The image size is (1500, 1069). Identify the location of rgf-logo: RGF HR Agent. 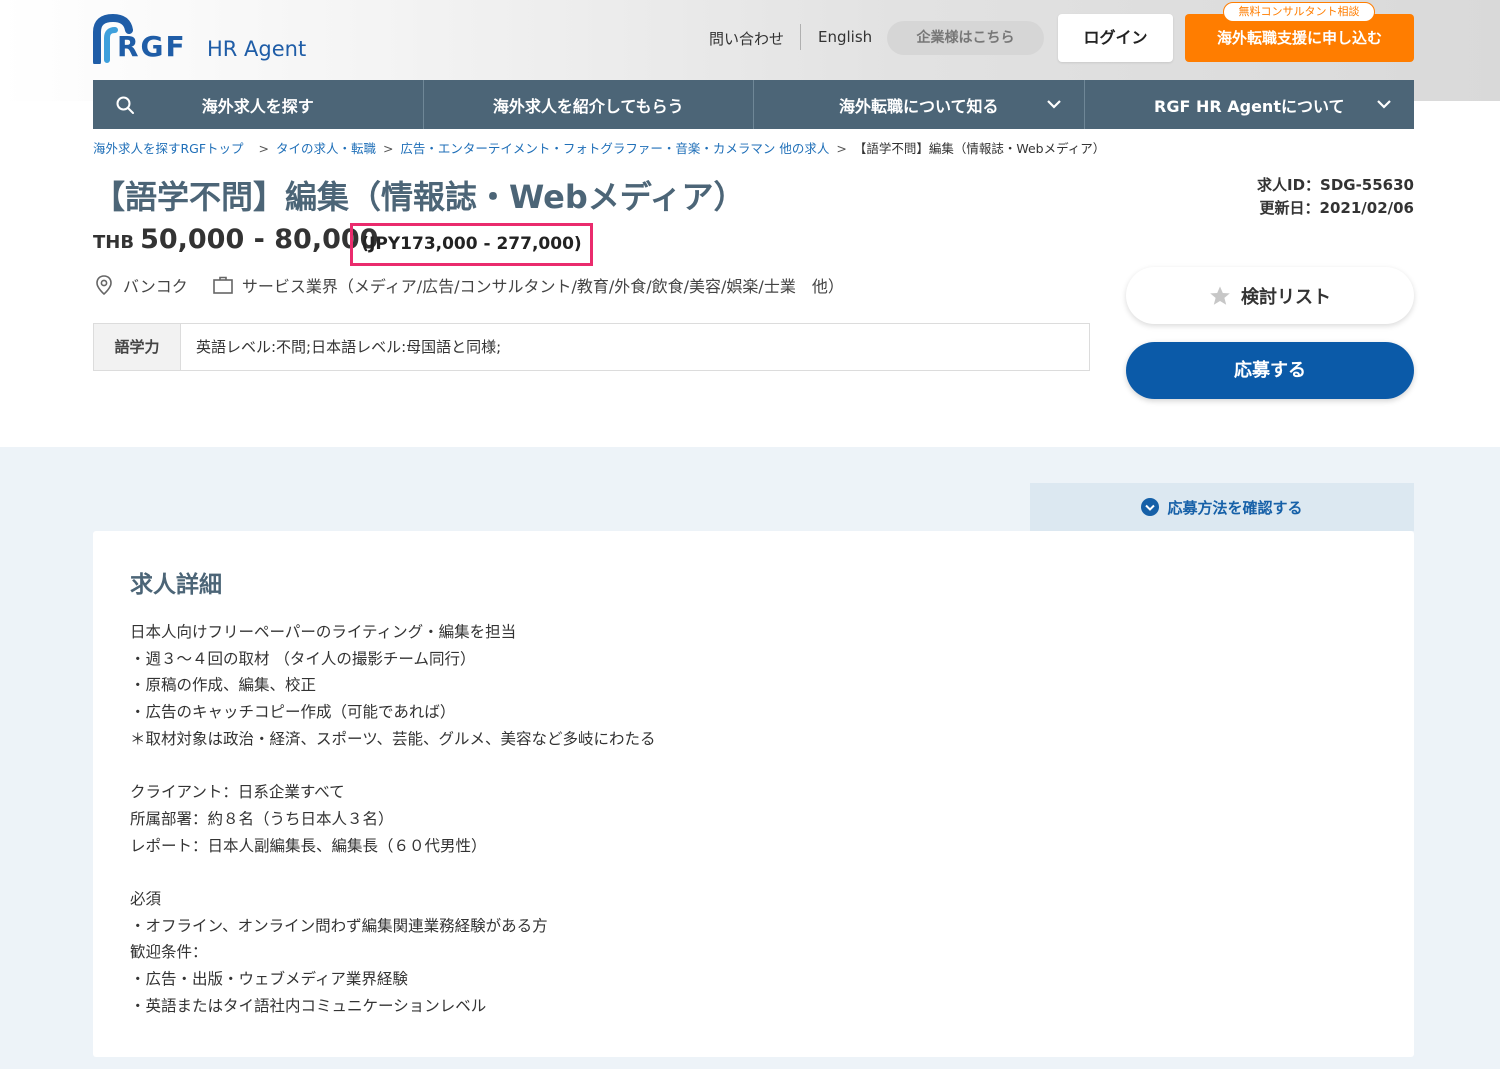
(203, 40).